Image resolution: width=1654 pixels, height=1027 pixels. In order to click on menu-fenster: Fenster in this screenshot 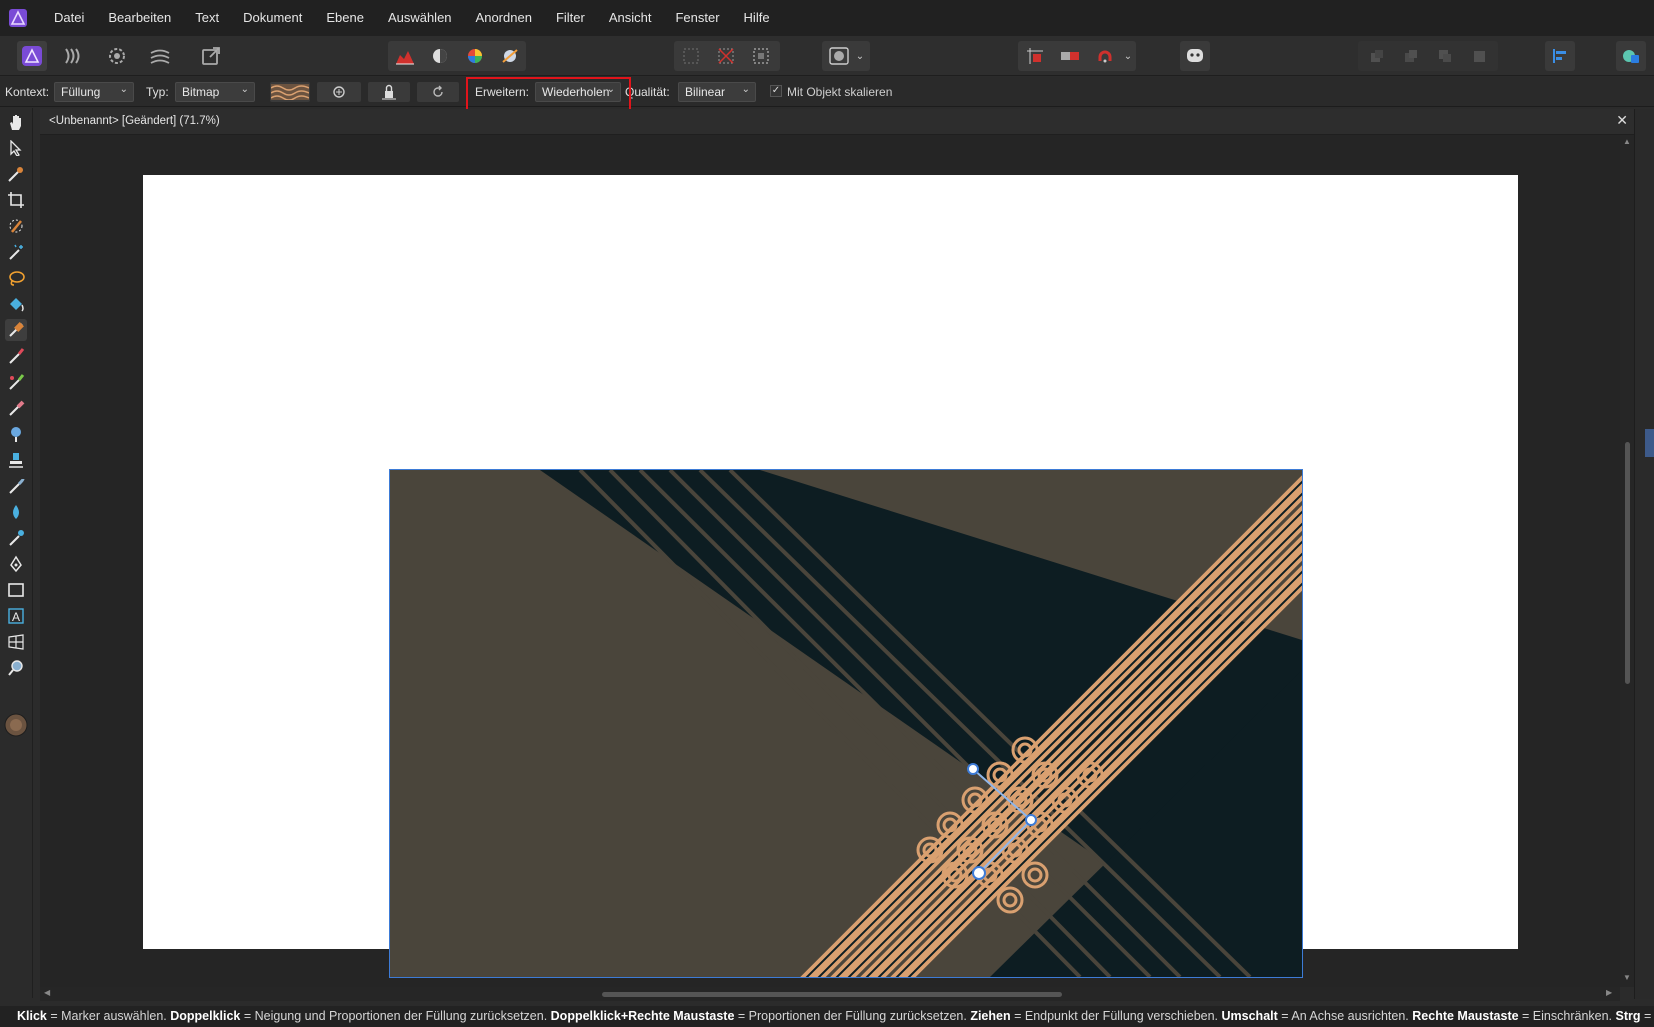, I will do `click(697, 18)`.